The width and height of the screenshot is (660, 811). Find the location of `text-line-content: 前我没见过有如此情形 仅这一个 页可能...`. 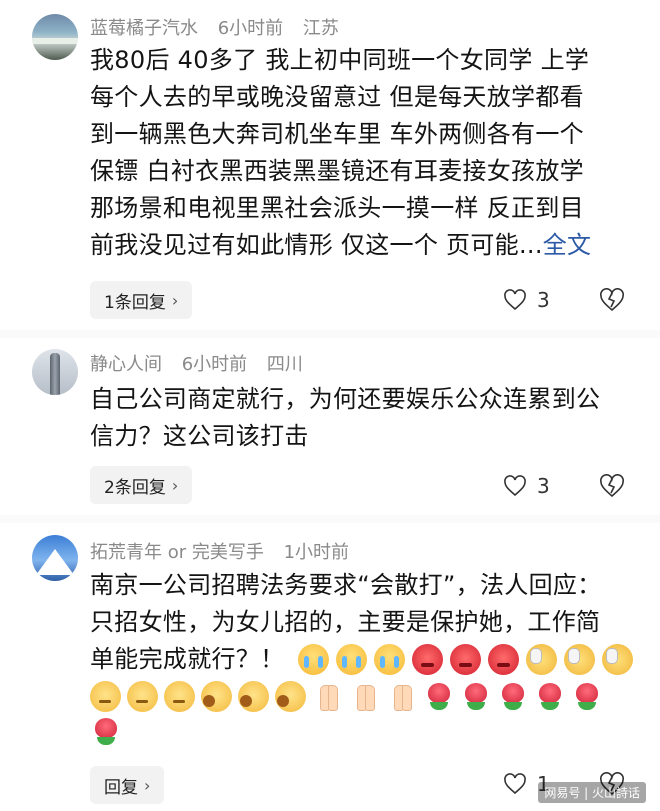

text-line-content: 前我没见过有如此情形 仅这一个 页可能... is located at coordinates (316, 245).